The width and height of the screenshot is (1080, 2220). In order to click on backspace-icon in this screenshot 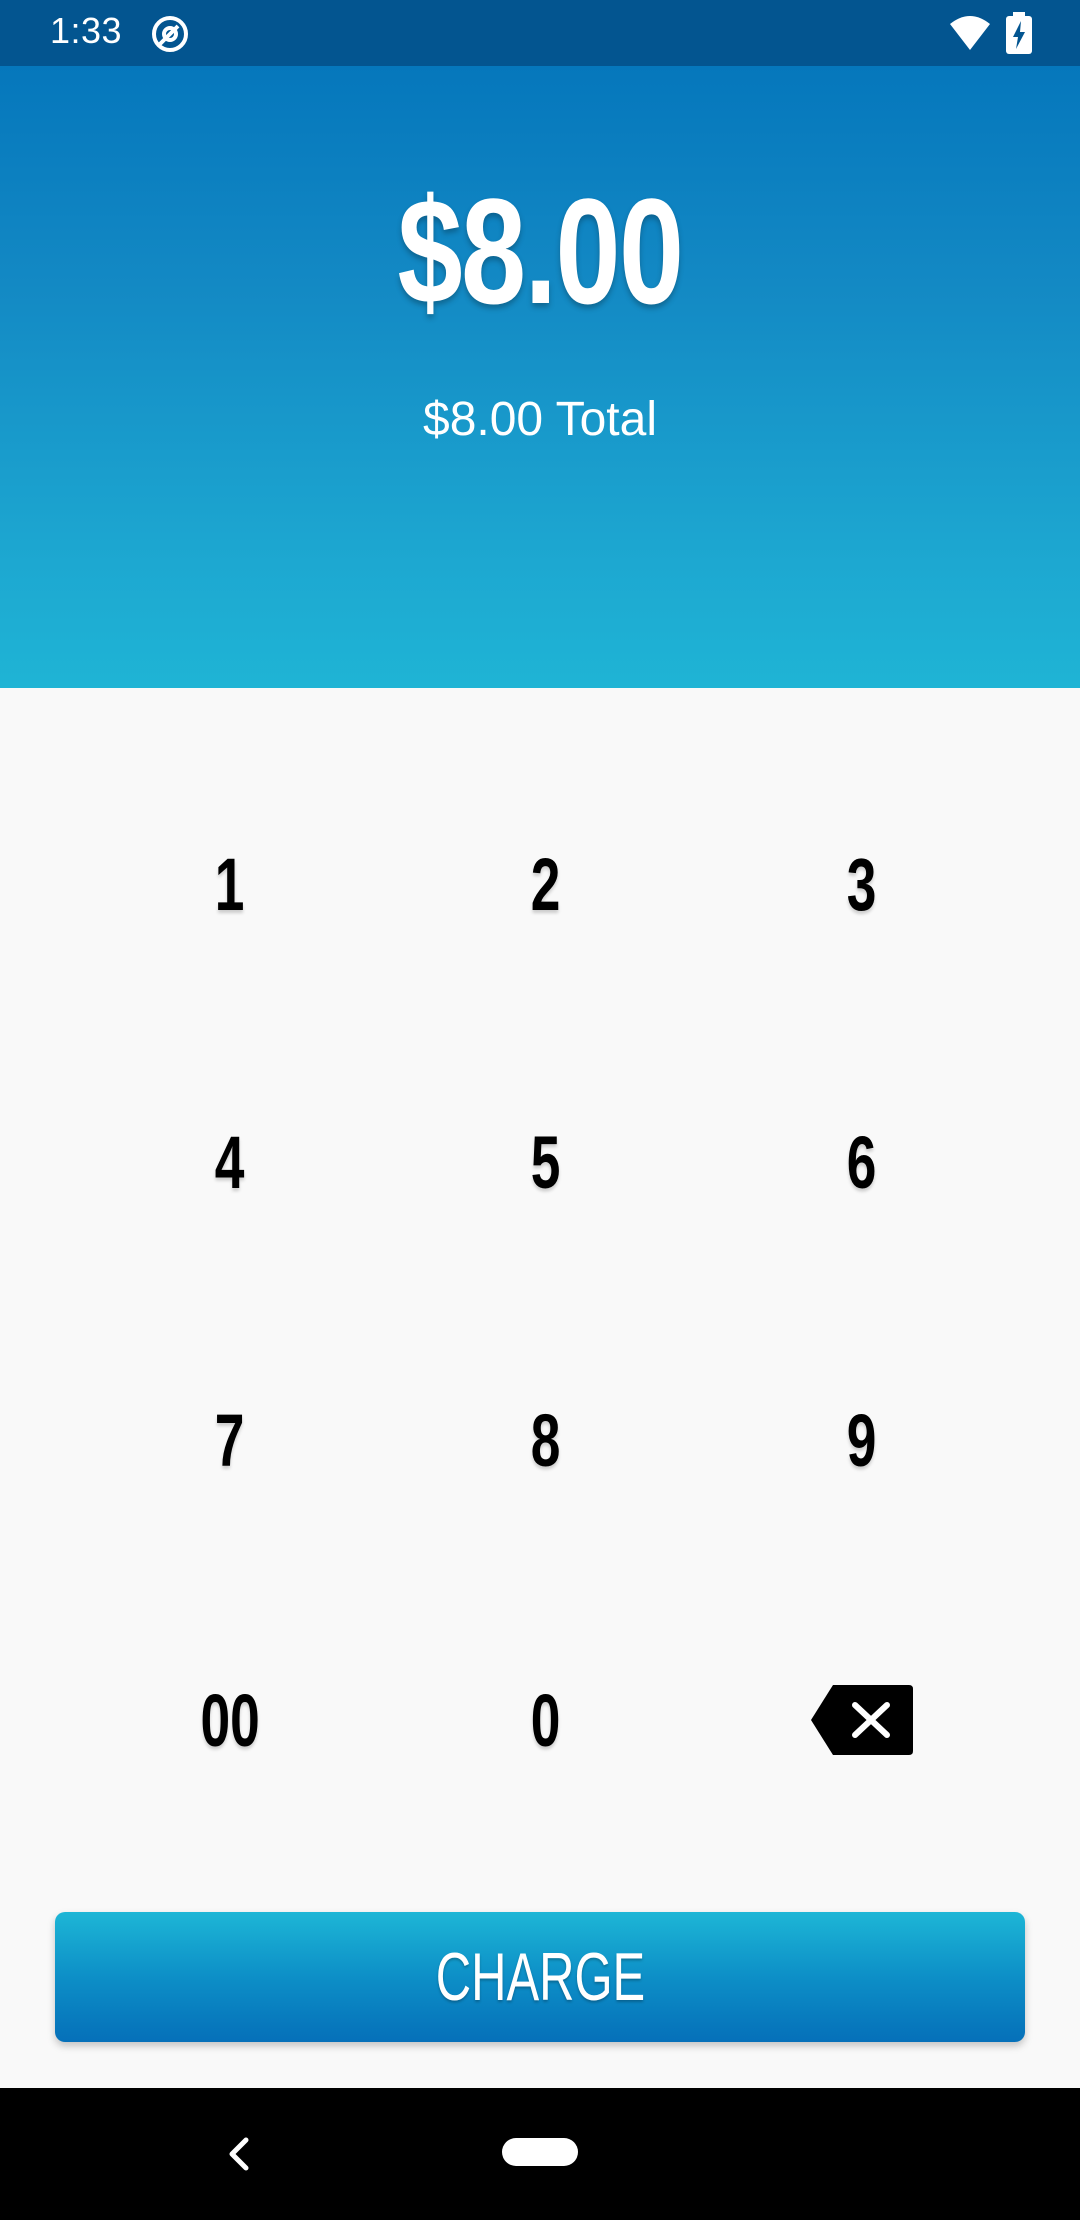, I will do `click(862, 1720)`.